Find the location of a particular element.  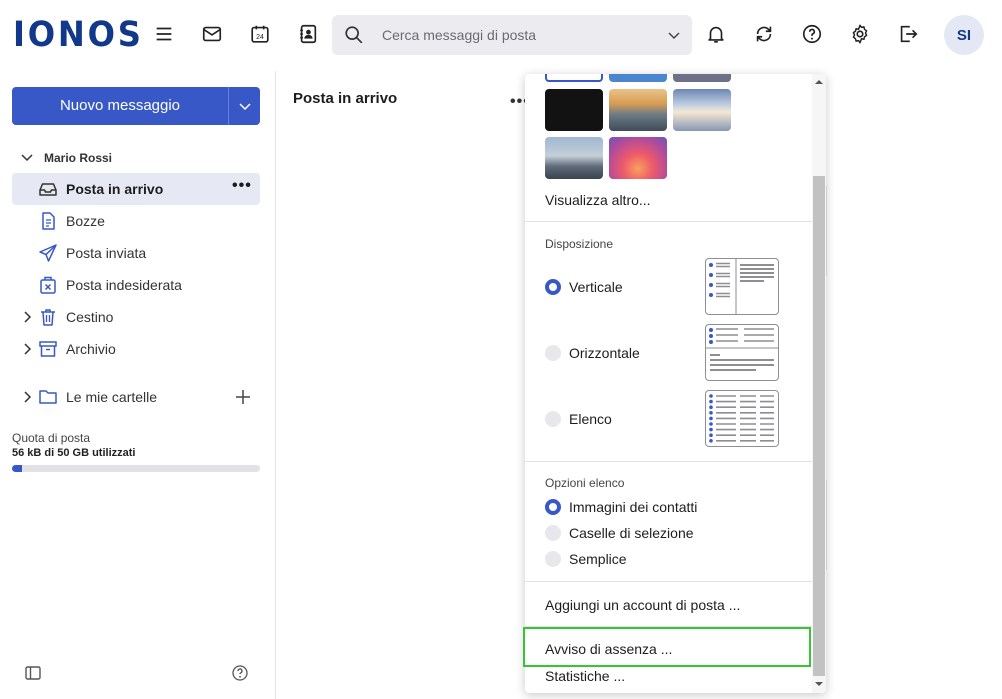

sync-icon is located at coordinates (764, 34).